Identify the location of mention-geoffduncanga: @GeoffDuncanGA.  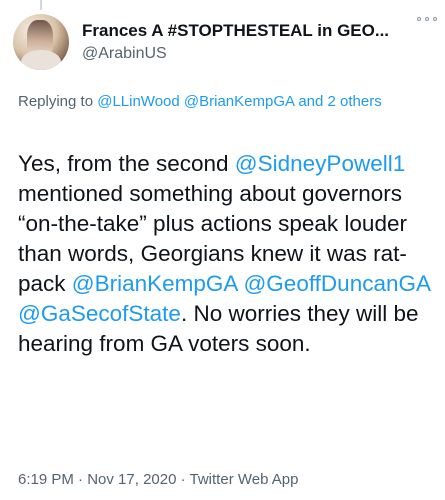
(336, 283).